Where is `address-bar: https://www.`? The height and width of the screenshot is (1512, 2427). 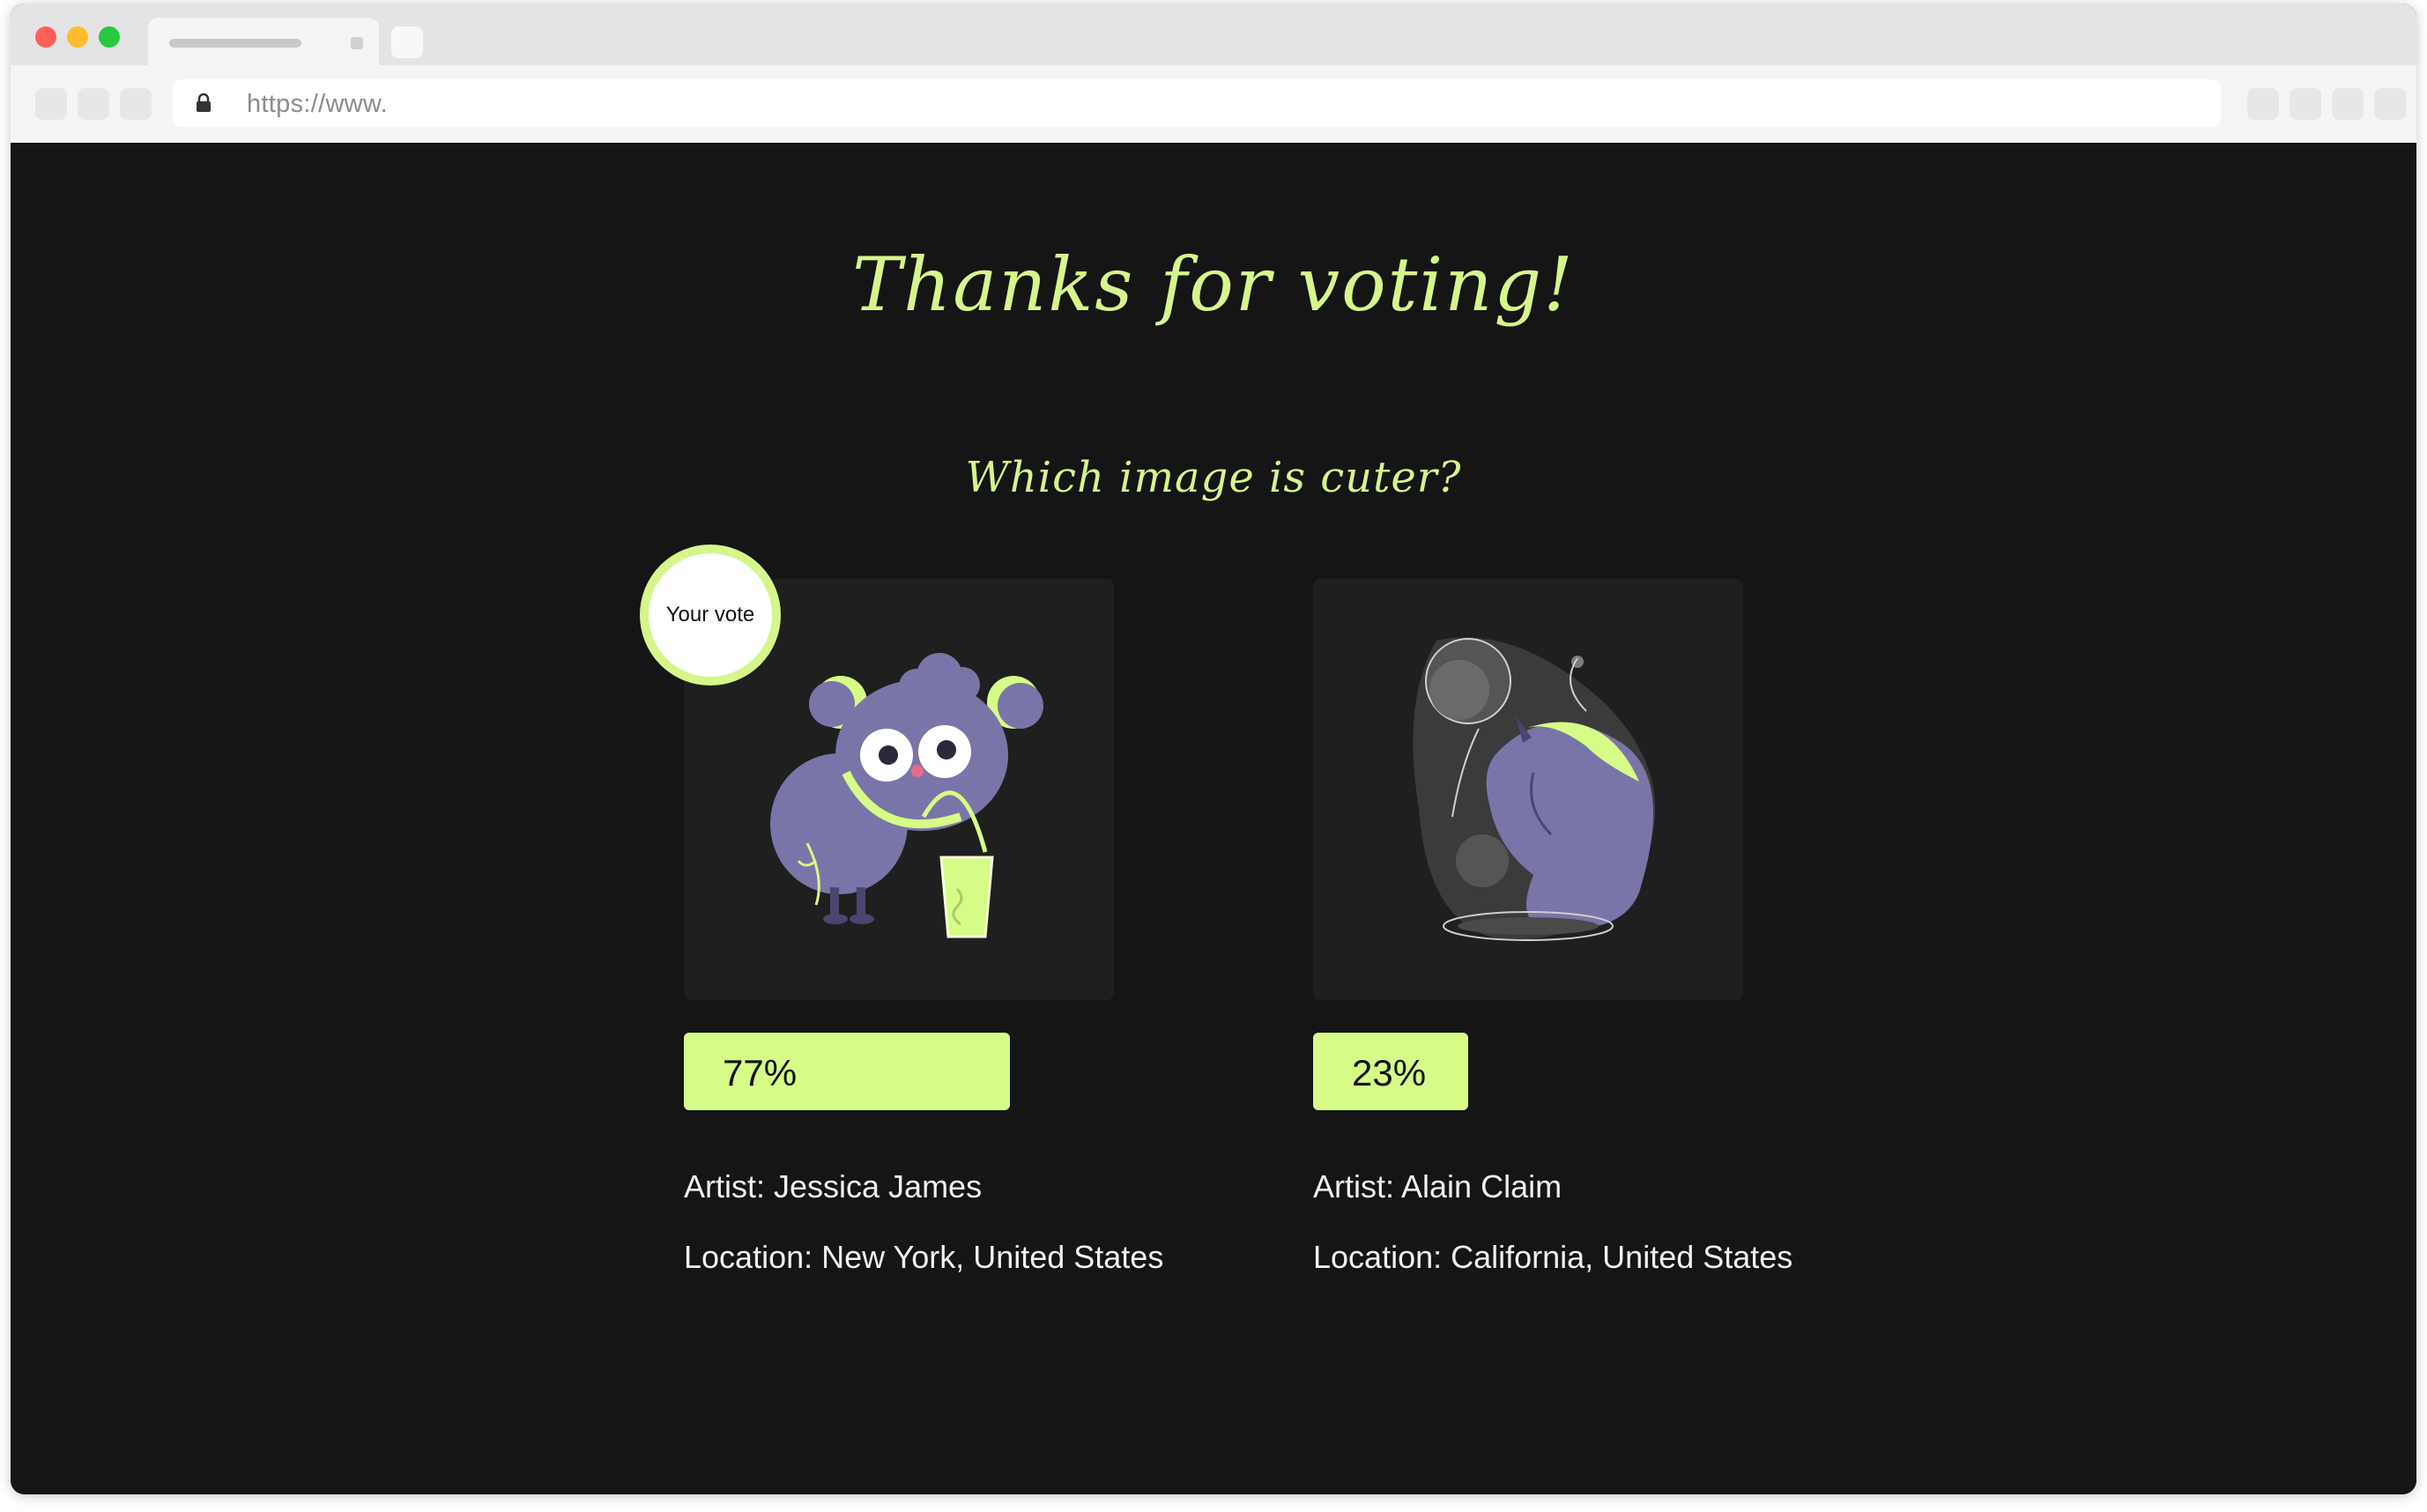
address-bar: https://www. is located at coordinates (1197, 103).